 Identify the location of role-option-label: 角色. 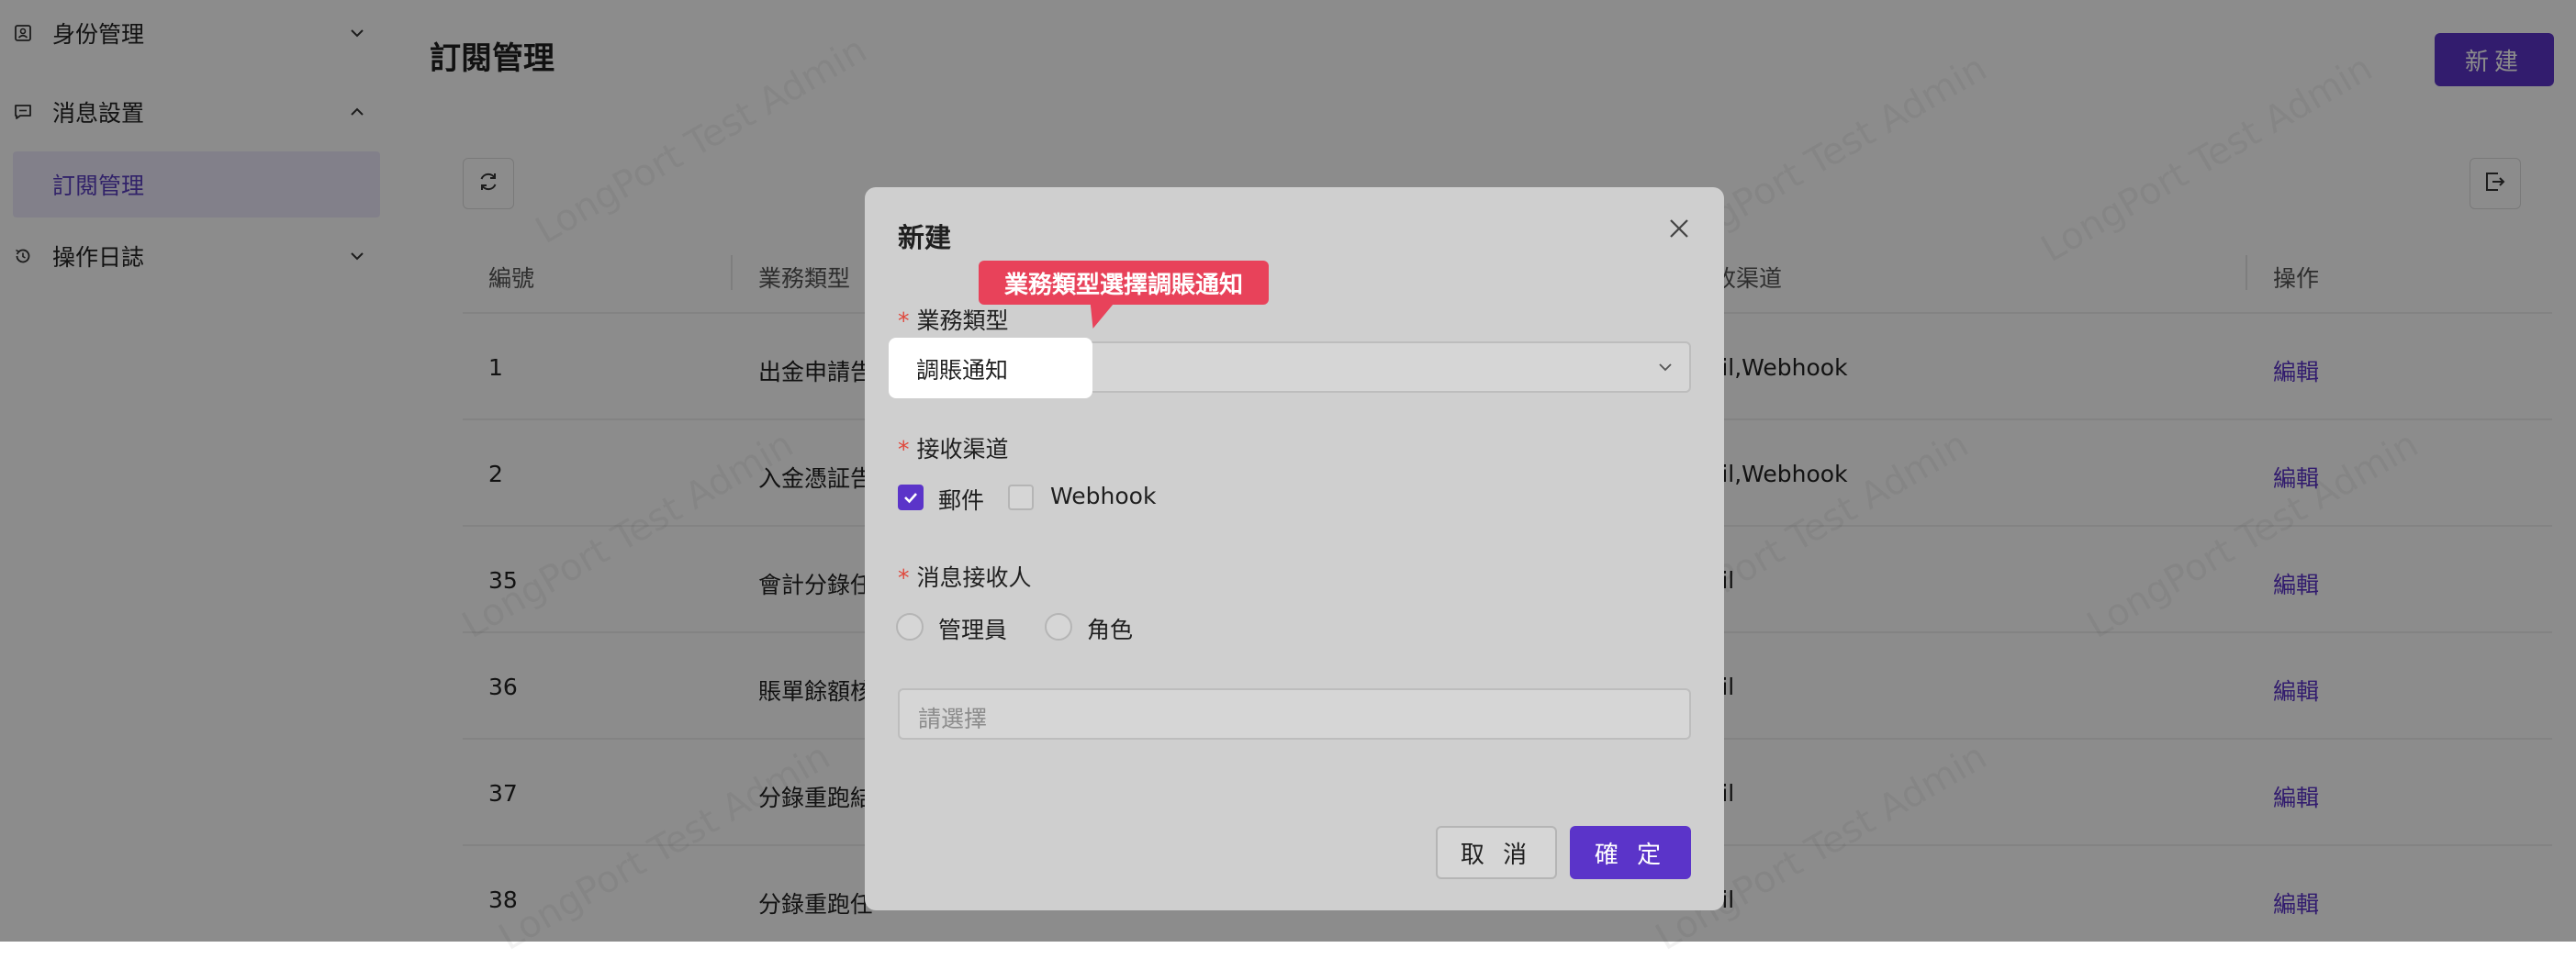
(1110, 628).